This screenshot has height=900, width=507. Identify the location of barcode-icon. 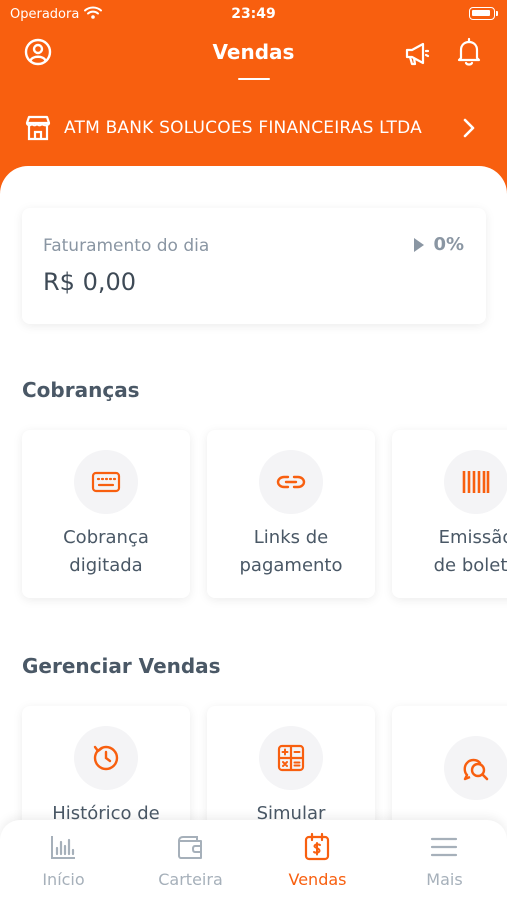
(476, 482).